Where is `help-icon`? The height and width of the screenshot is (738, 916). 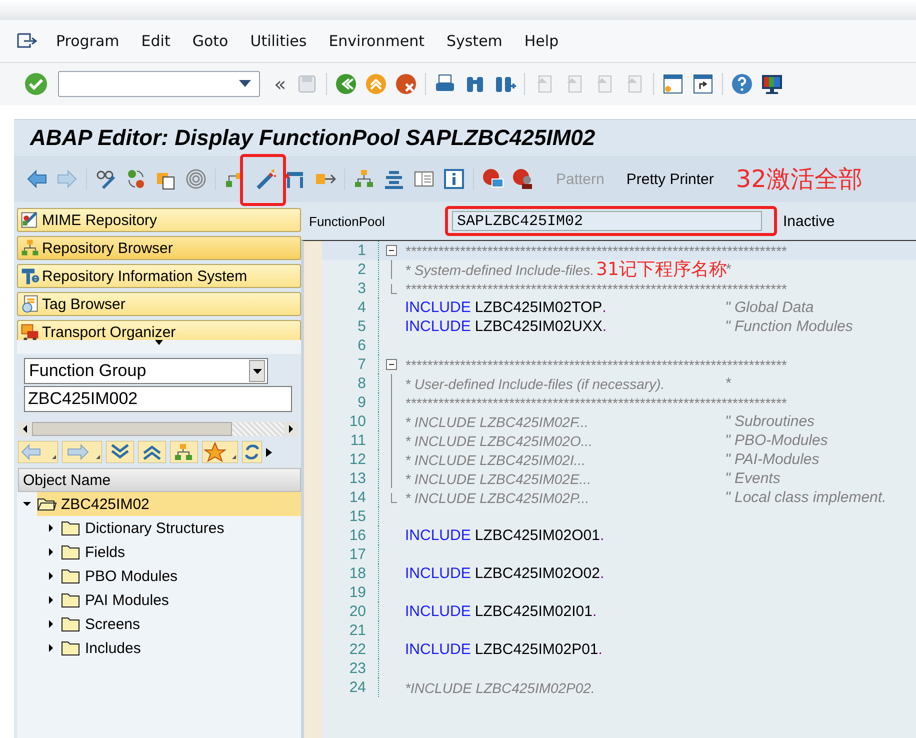
help-icon is located at coordinates (742, 84).